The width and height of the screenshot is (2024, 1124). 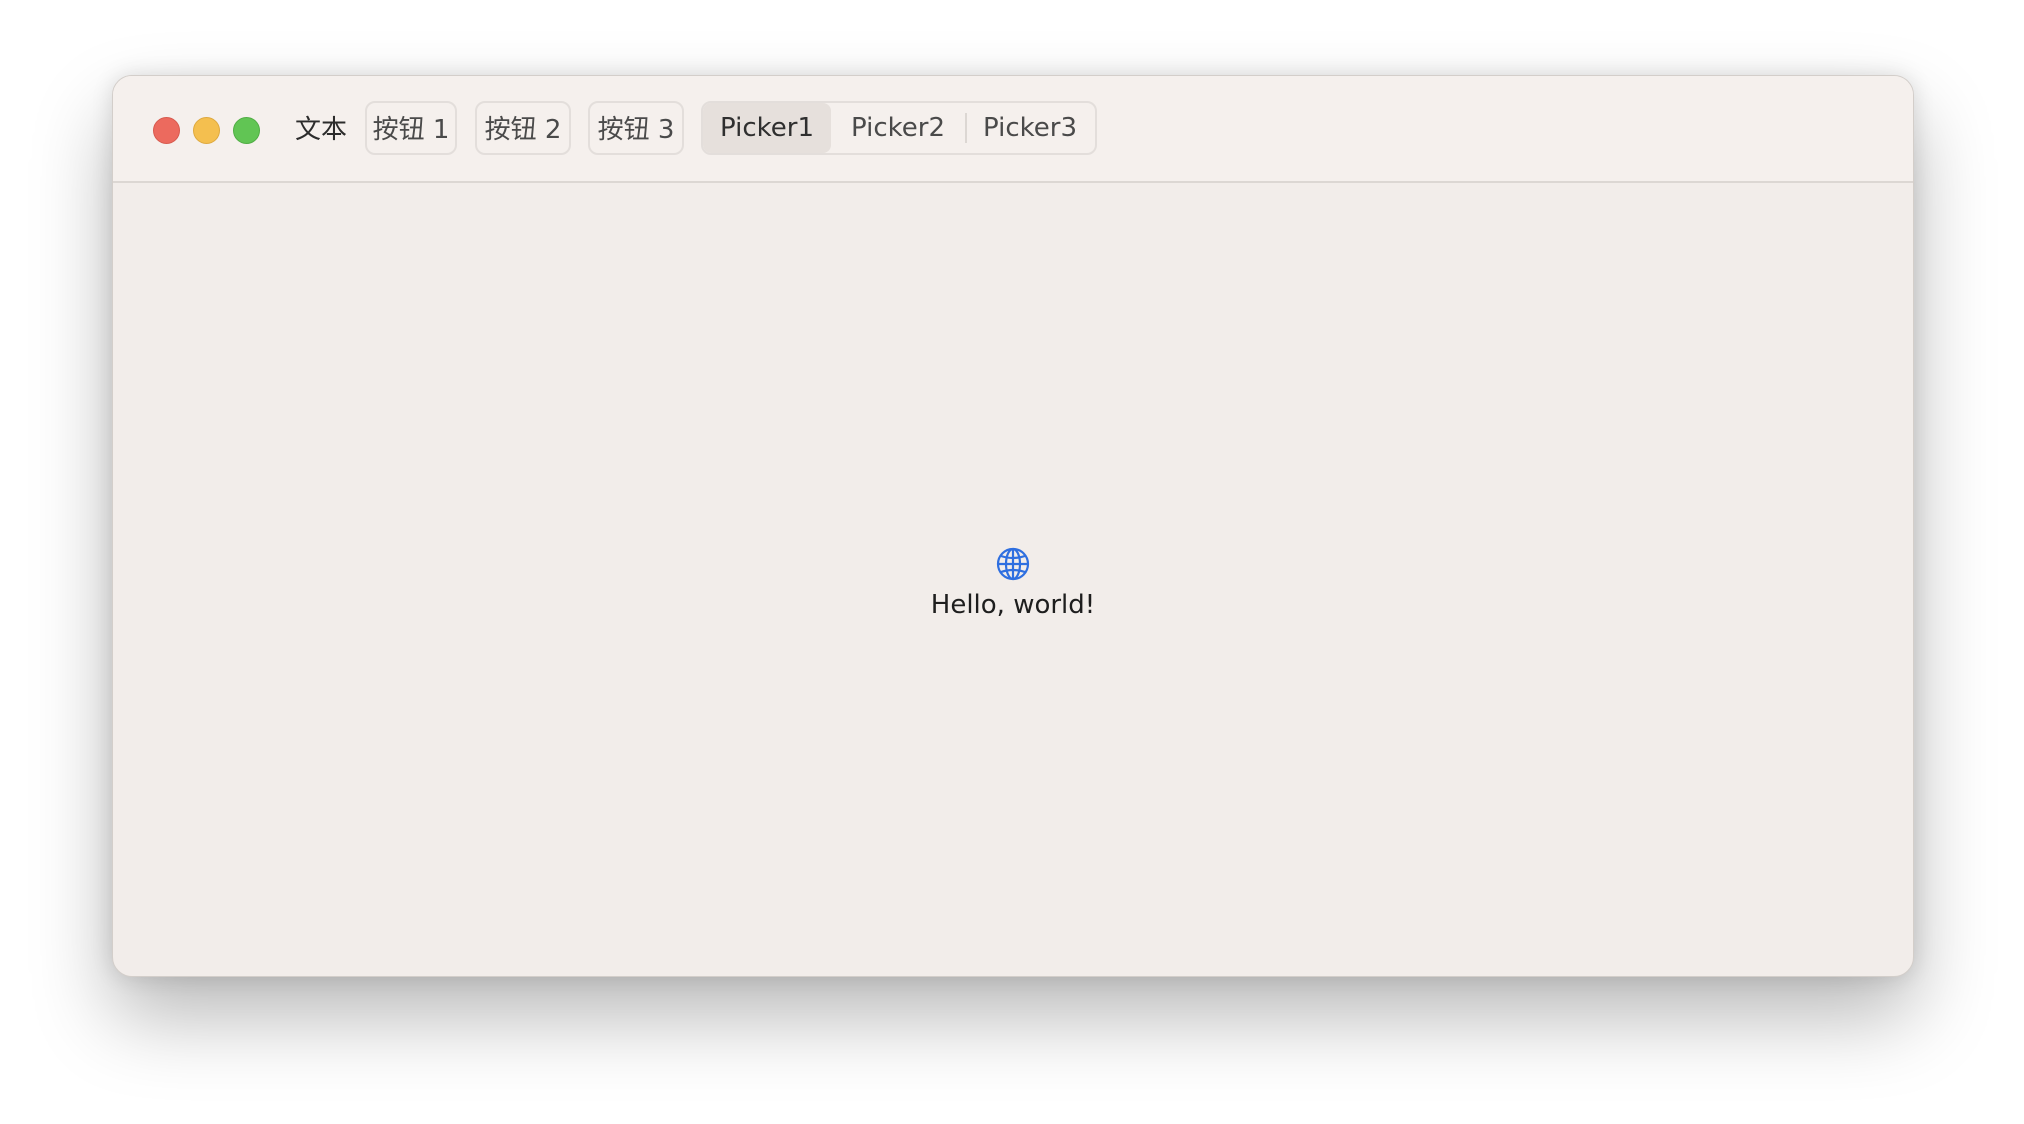 What do you see at coordinates (636, 128) in the screenshot?
I see `toolbar-button-3: 按钮 3` at bounding box center [636, 128].